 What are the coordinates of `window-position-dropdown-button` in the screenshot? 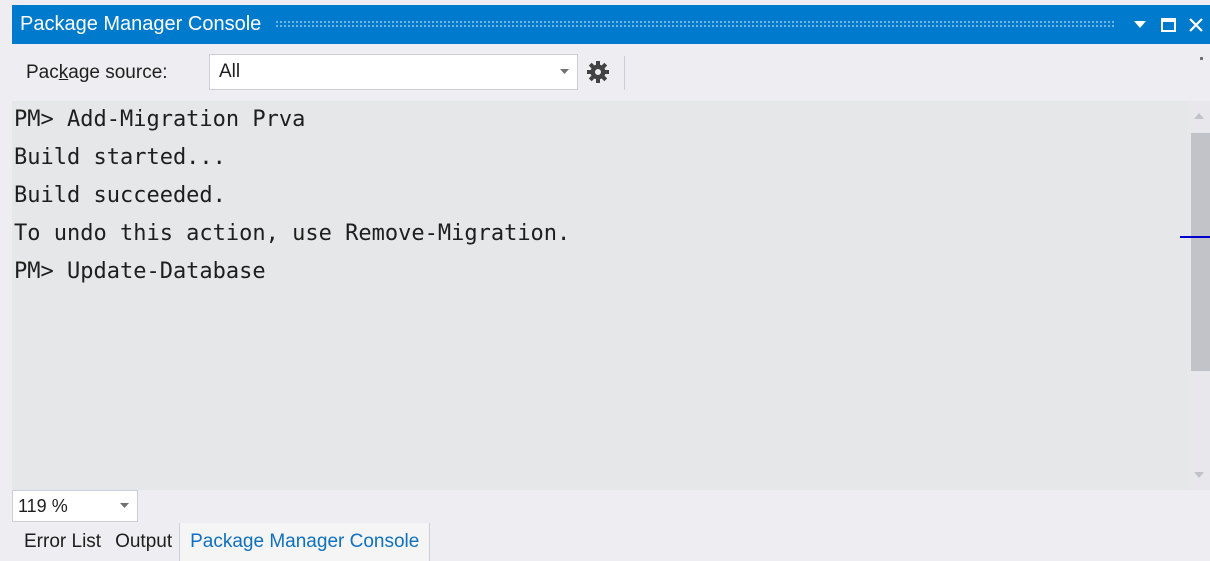 It's located at (1140, 24).